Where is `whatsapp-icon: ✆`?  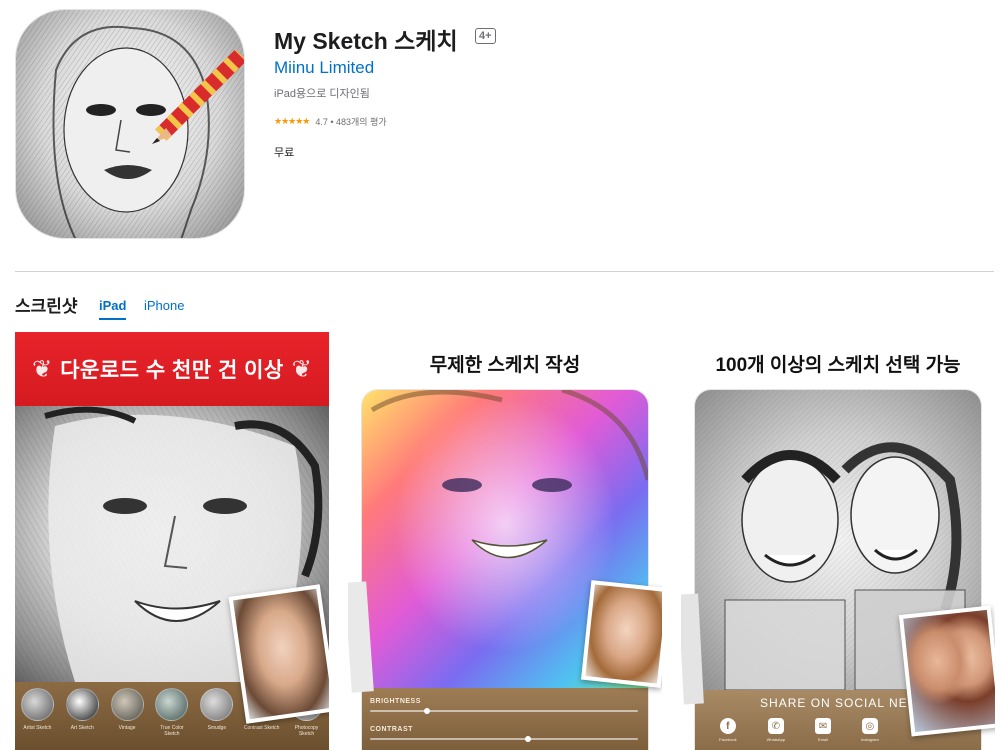
whatsapp-icon: ✆ is located at coordinates (775, 726).